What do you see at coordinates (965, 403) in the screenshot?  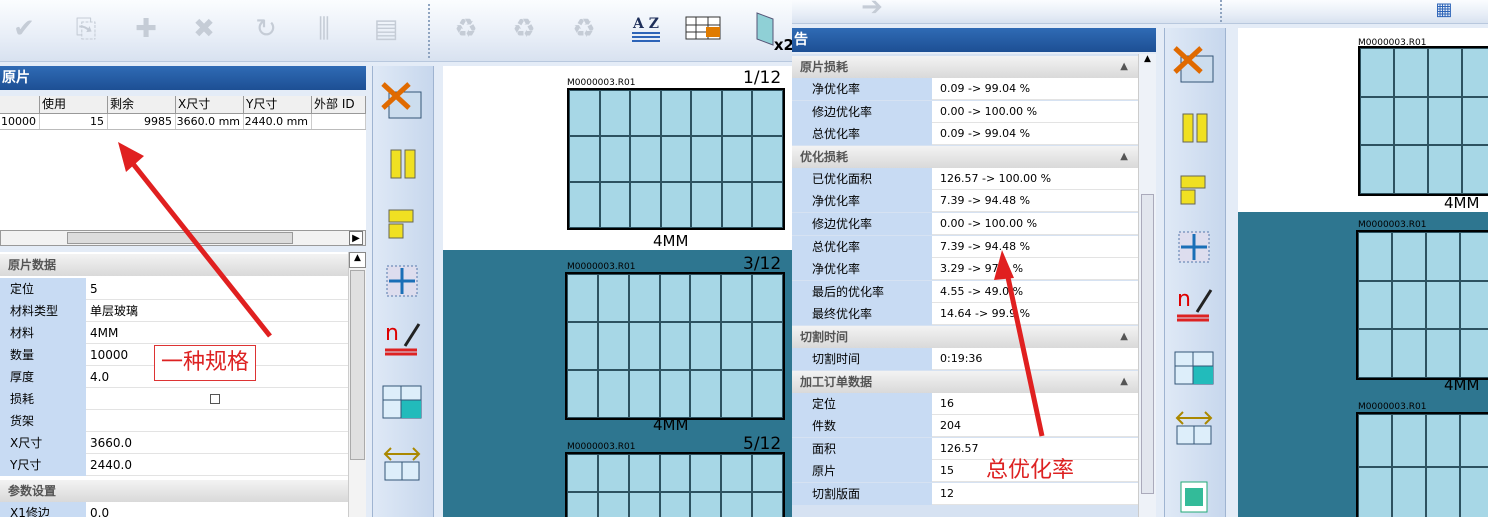 I see `report-row: 定位 16` at bounding box center [965, 403].